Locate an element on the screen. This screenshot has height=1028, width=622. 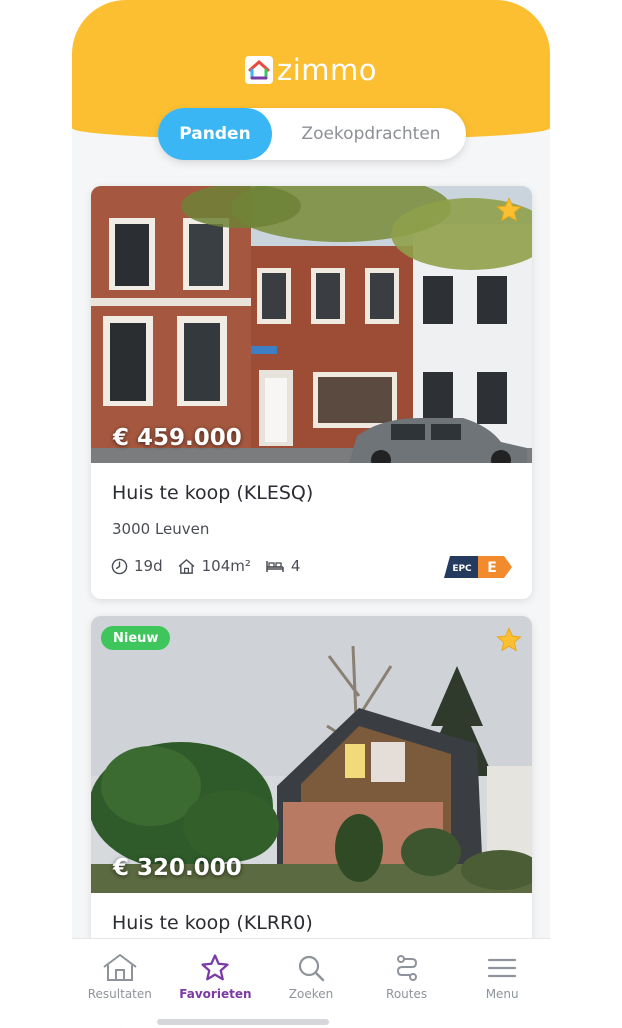
tab-label: Favorieten is located at coordinates (215, 994).